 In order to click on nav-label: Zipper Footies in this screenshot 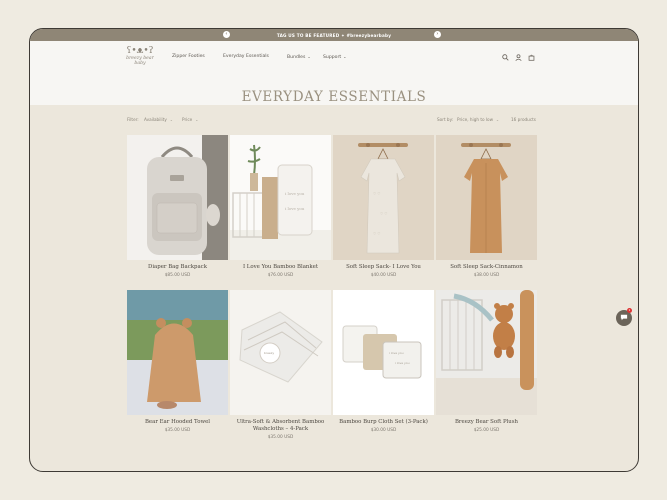, I will do `click(188, 56)`.